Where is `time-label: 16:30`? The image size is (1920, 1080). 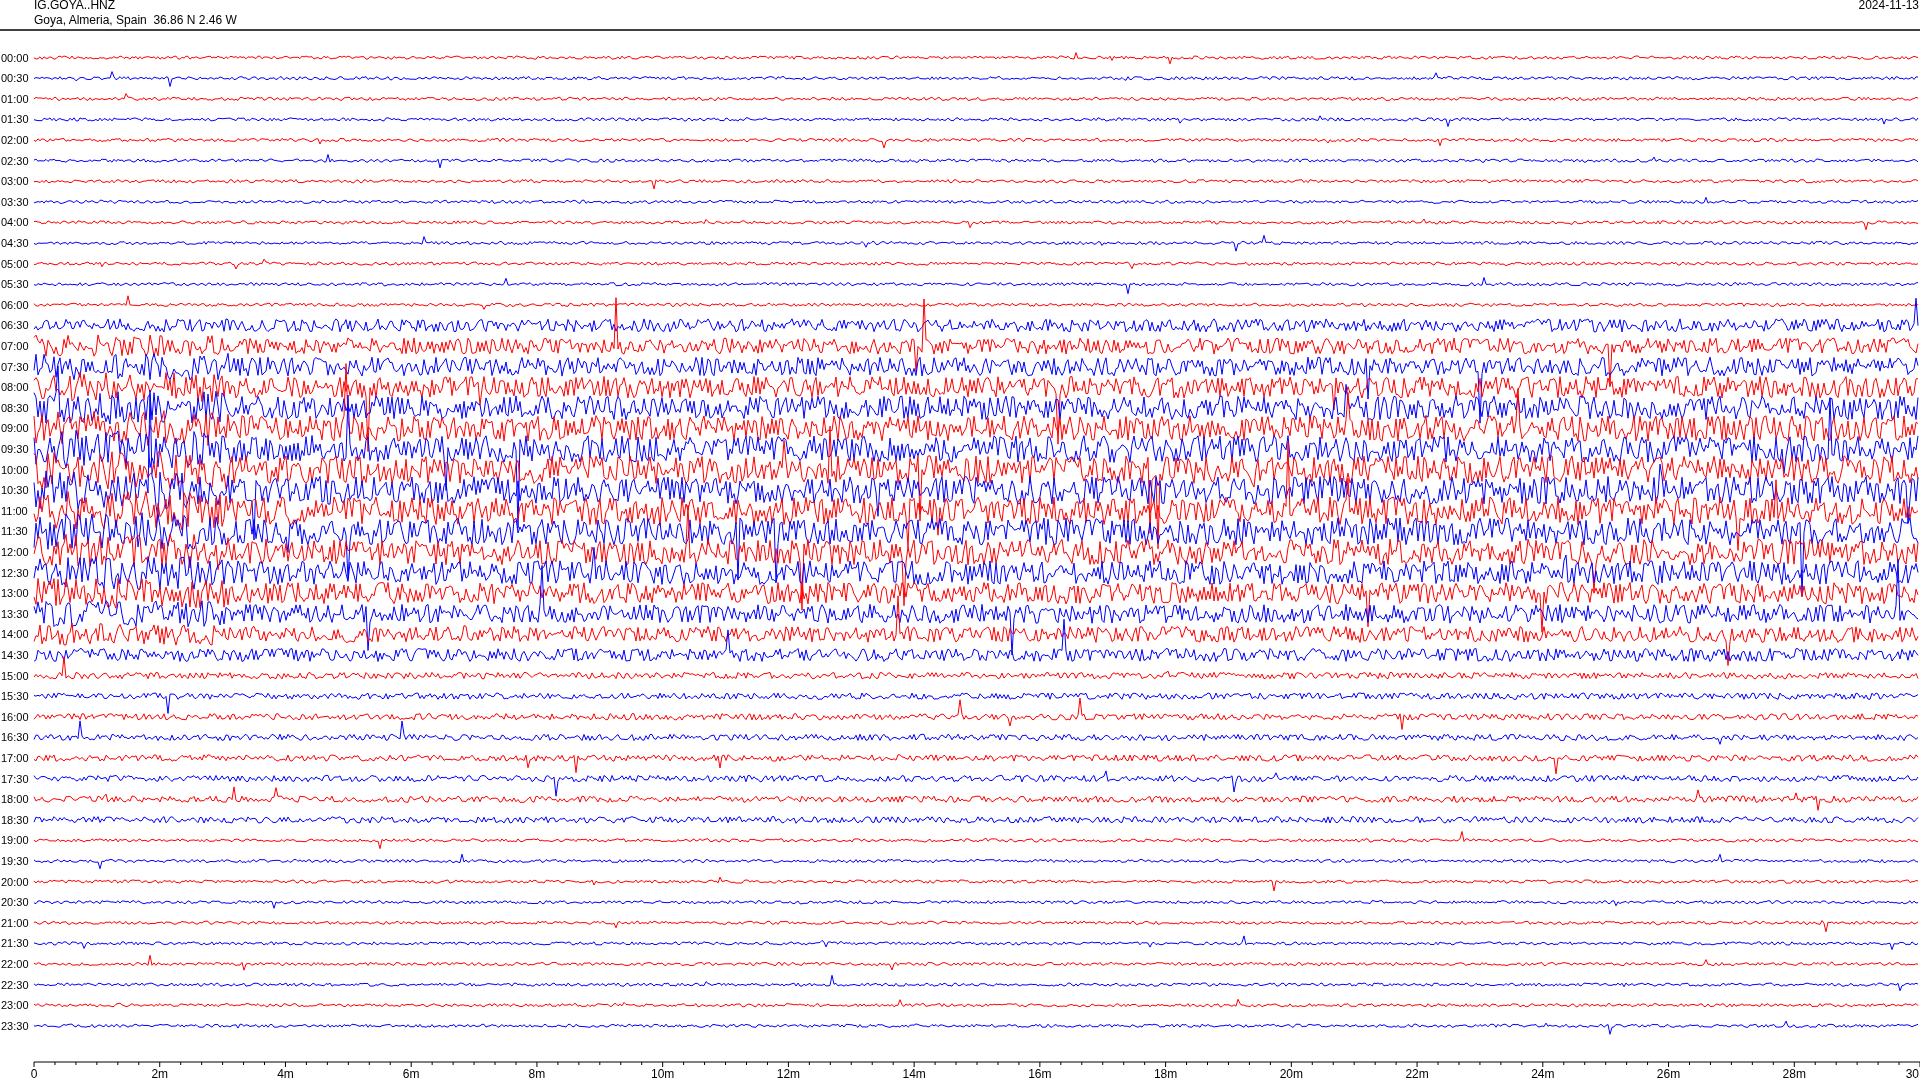
time-label: 16:30 is located at coordinates (15, 737).